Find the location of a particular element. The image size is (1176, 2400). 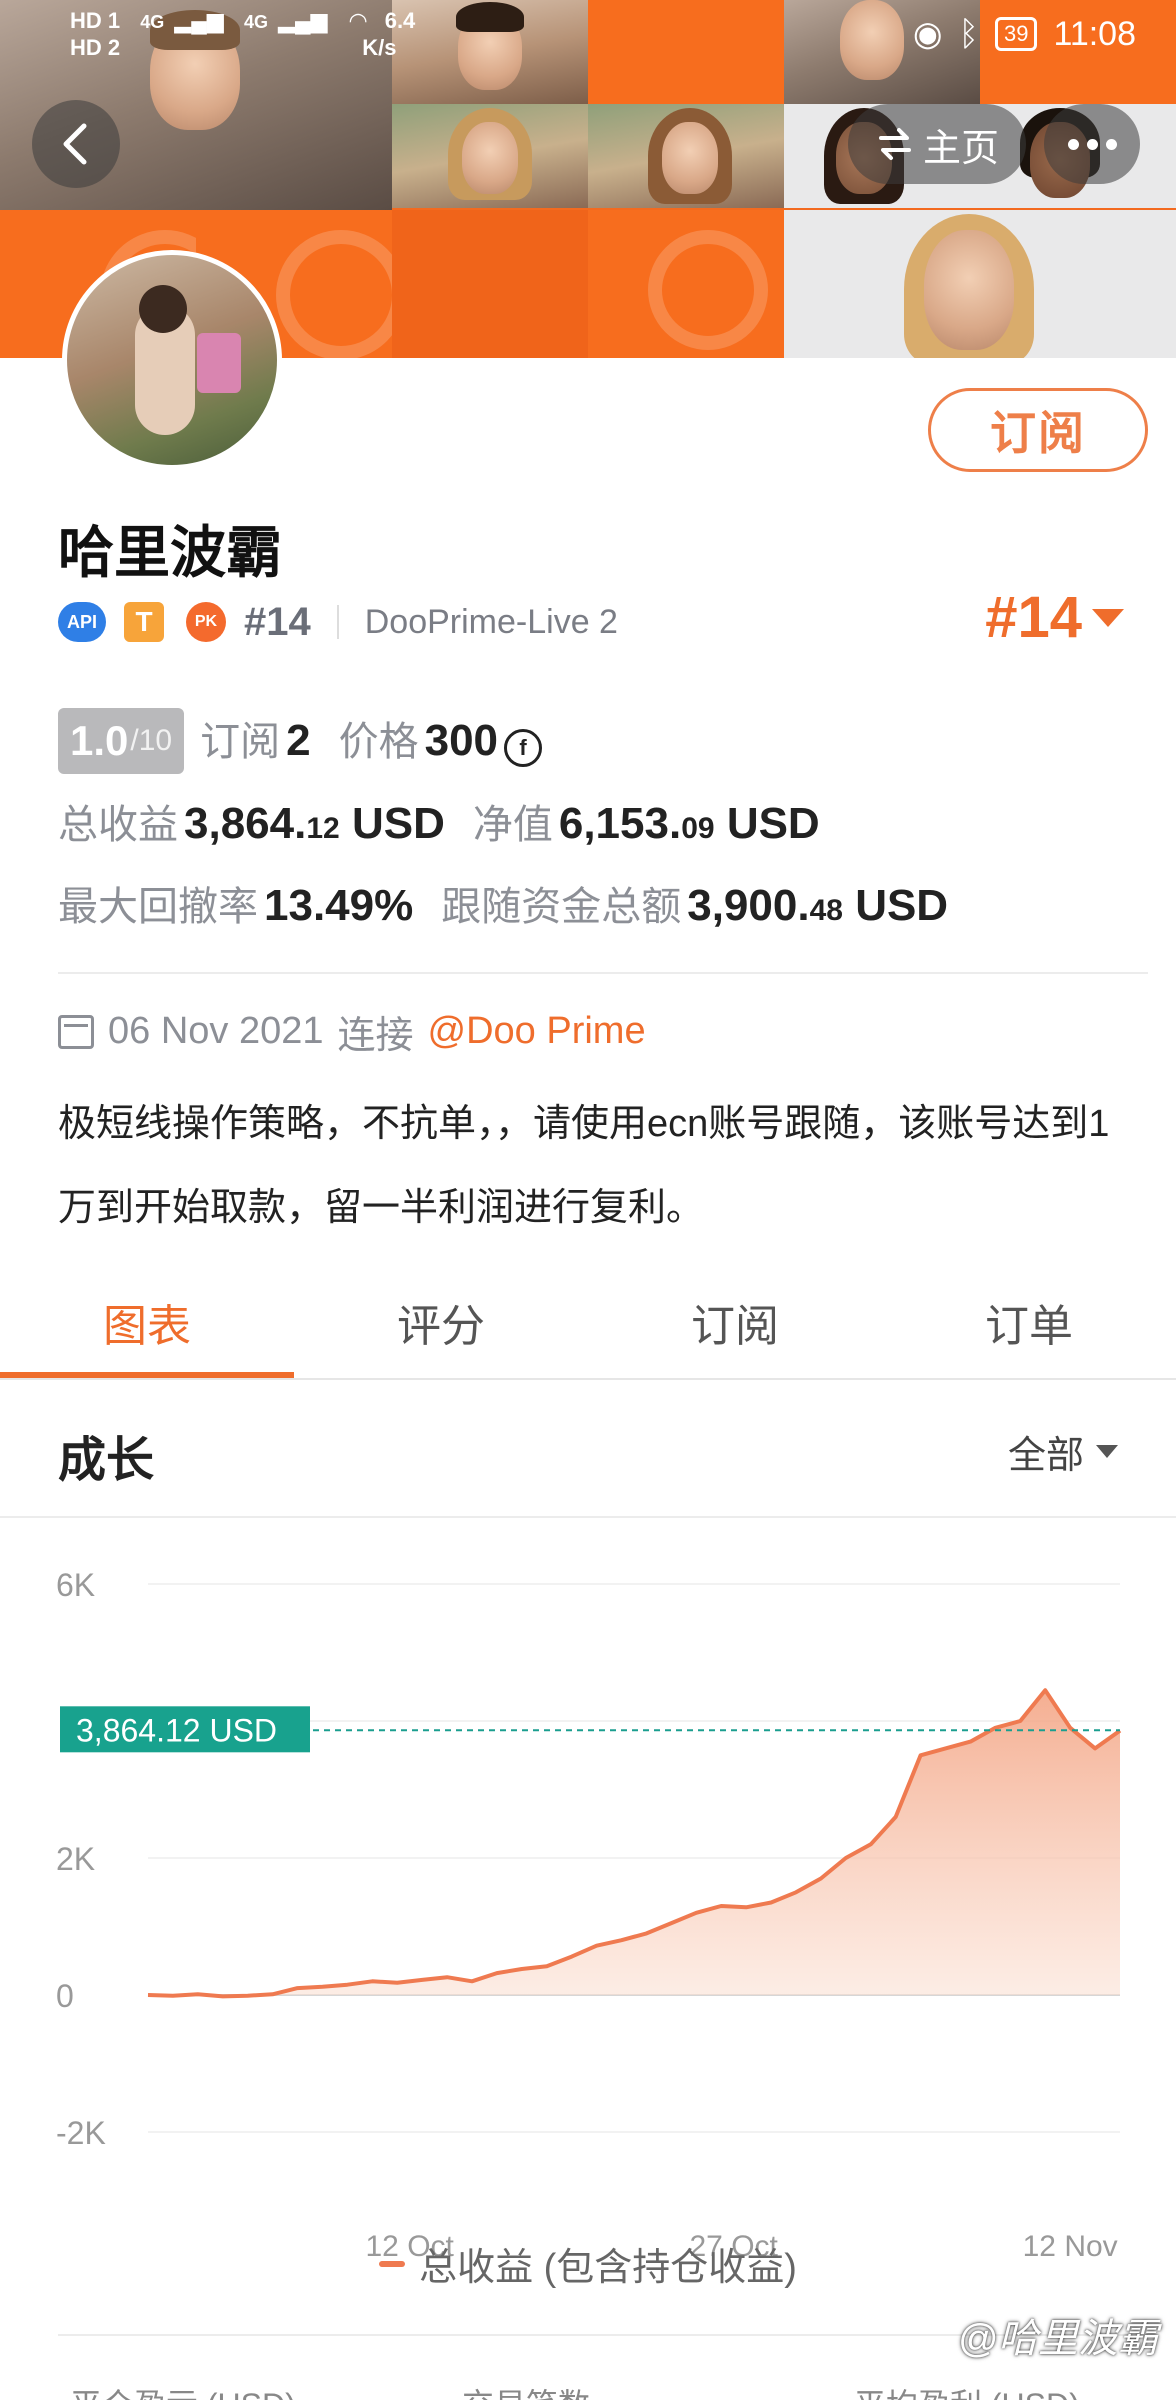

y-tick-label: 6K is located at coordinates (75, 1585).